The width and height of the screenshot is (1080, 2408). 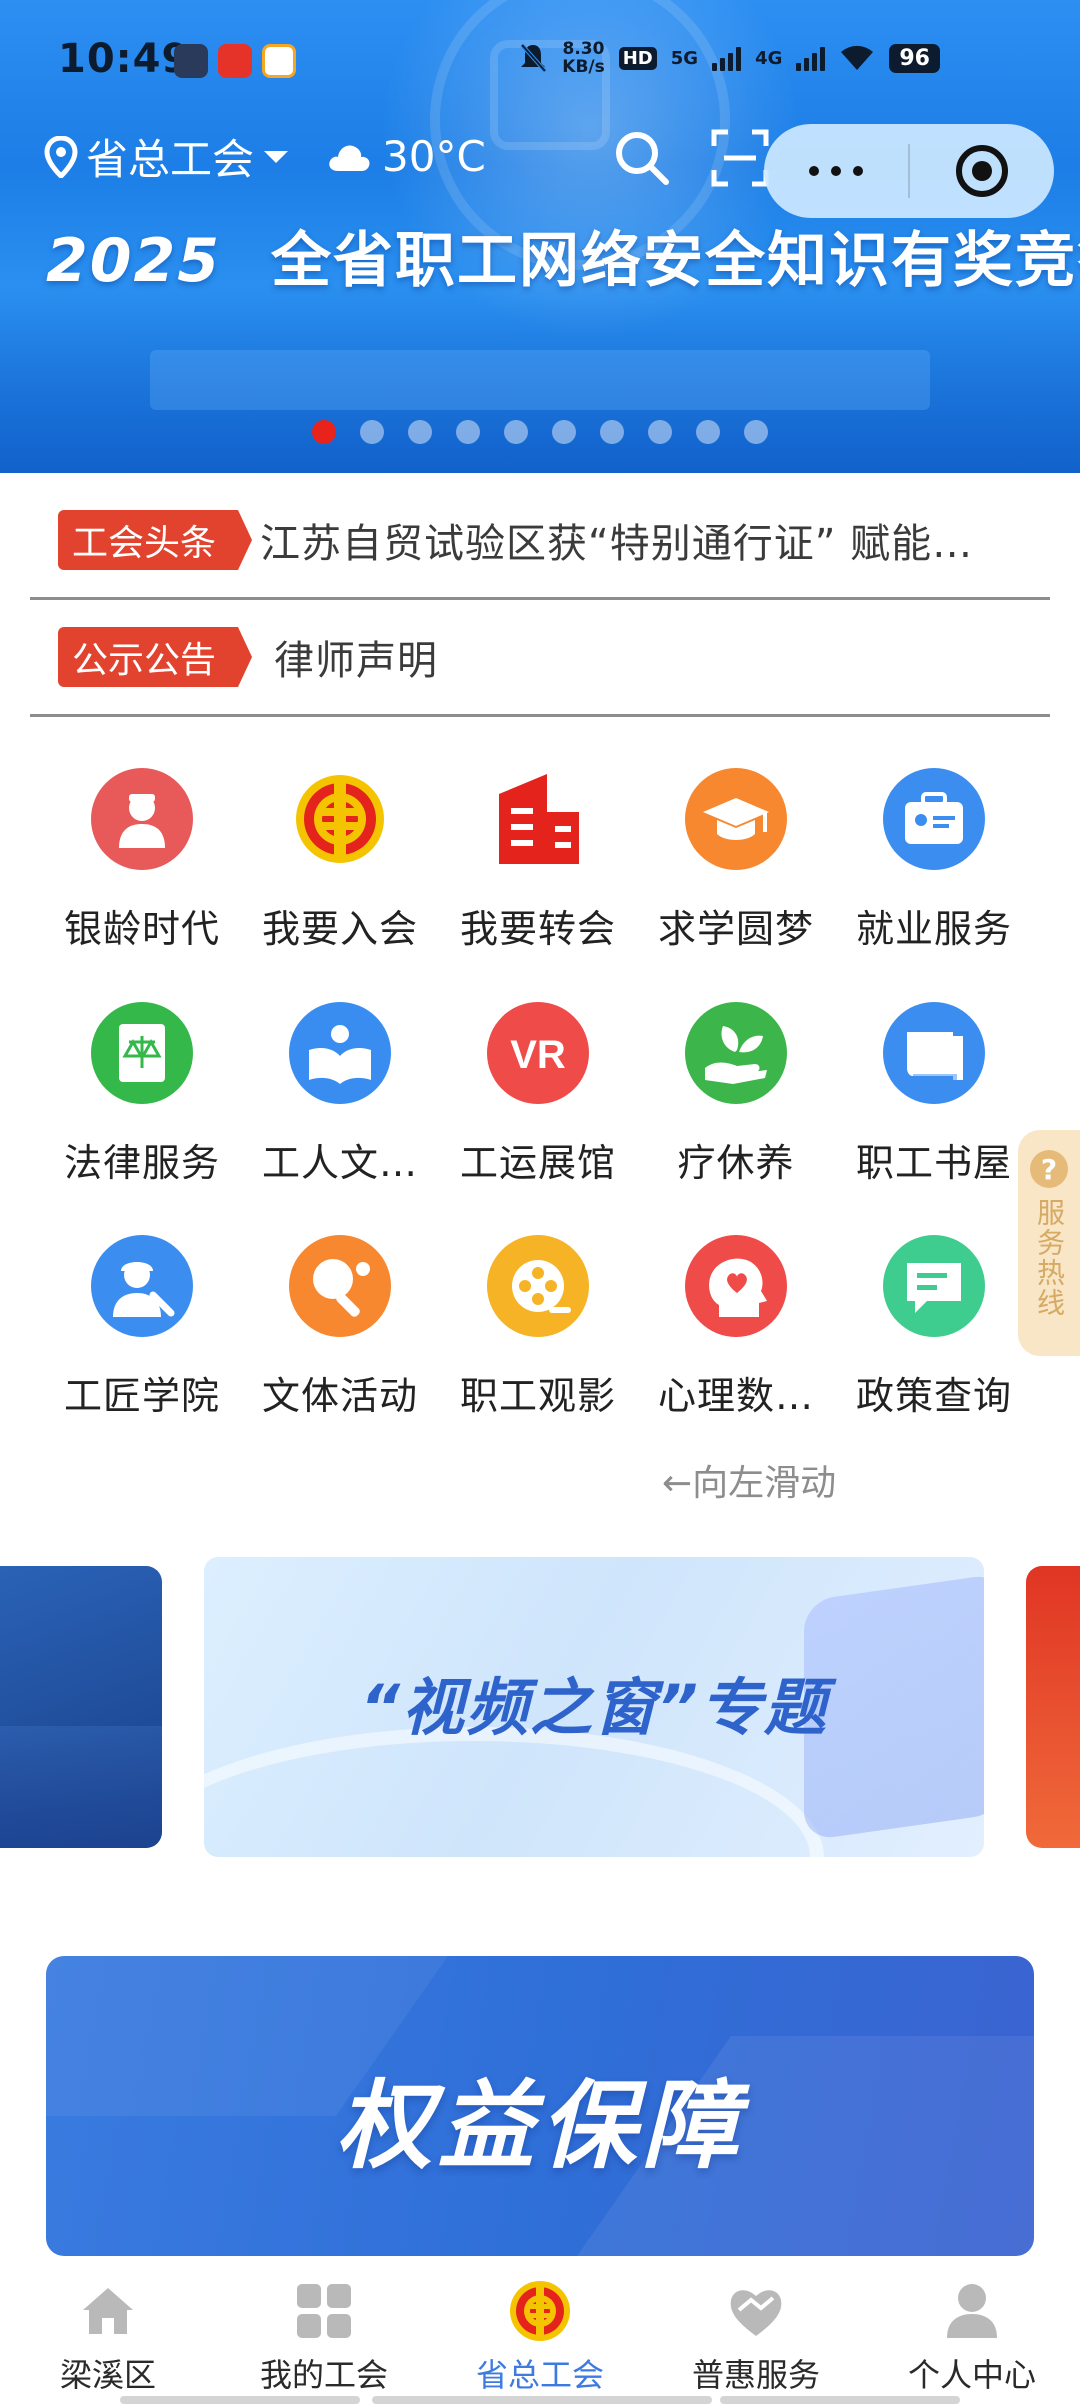 I want to click on nav-item: 梁溪区, so click(x=108, y=2333).